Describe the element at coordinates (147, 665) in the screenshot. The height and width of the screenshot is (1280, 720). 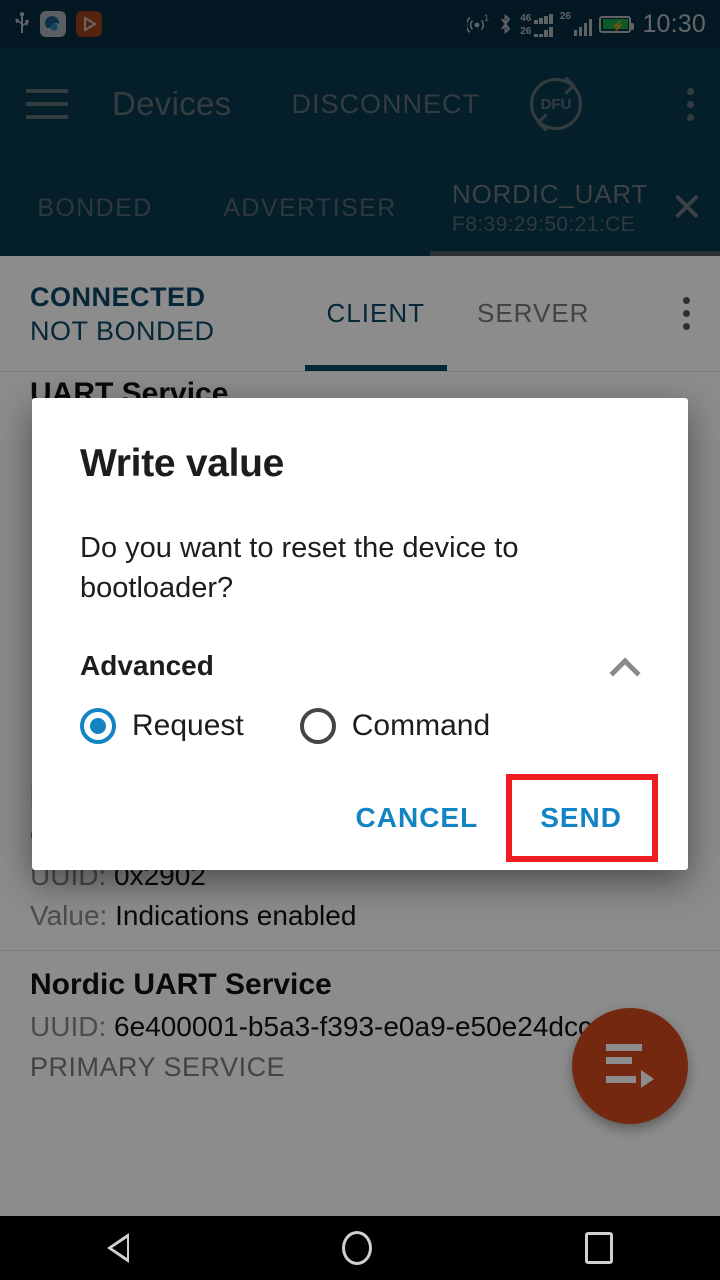
I see `advanced-label: Advanced` at that location.